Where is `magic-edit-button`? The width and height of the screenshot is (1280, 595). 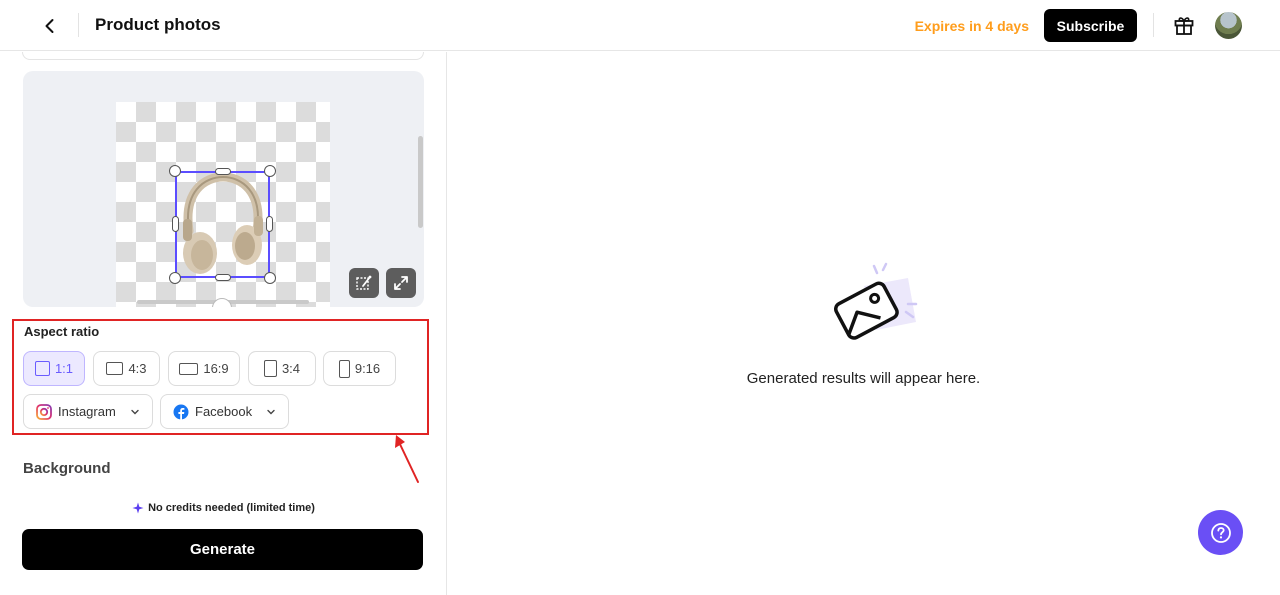 magic-edit-button is located at coordinates (364, 283).